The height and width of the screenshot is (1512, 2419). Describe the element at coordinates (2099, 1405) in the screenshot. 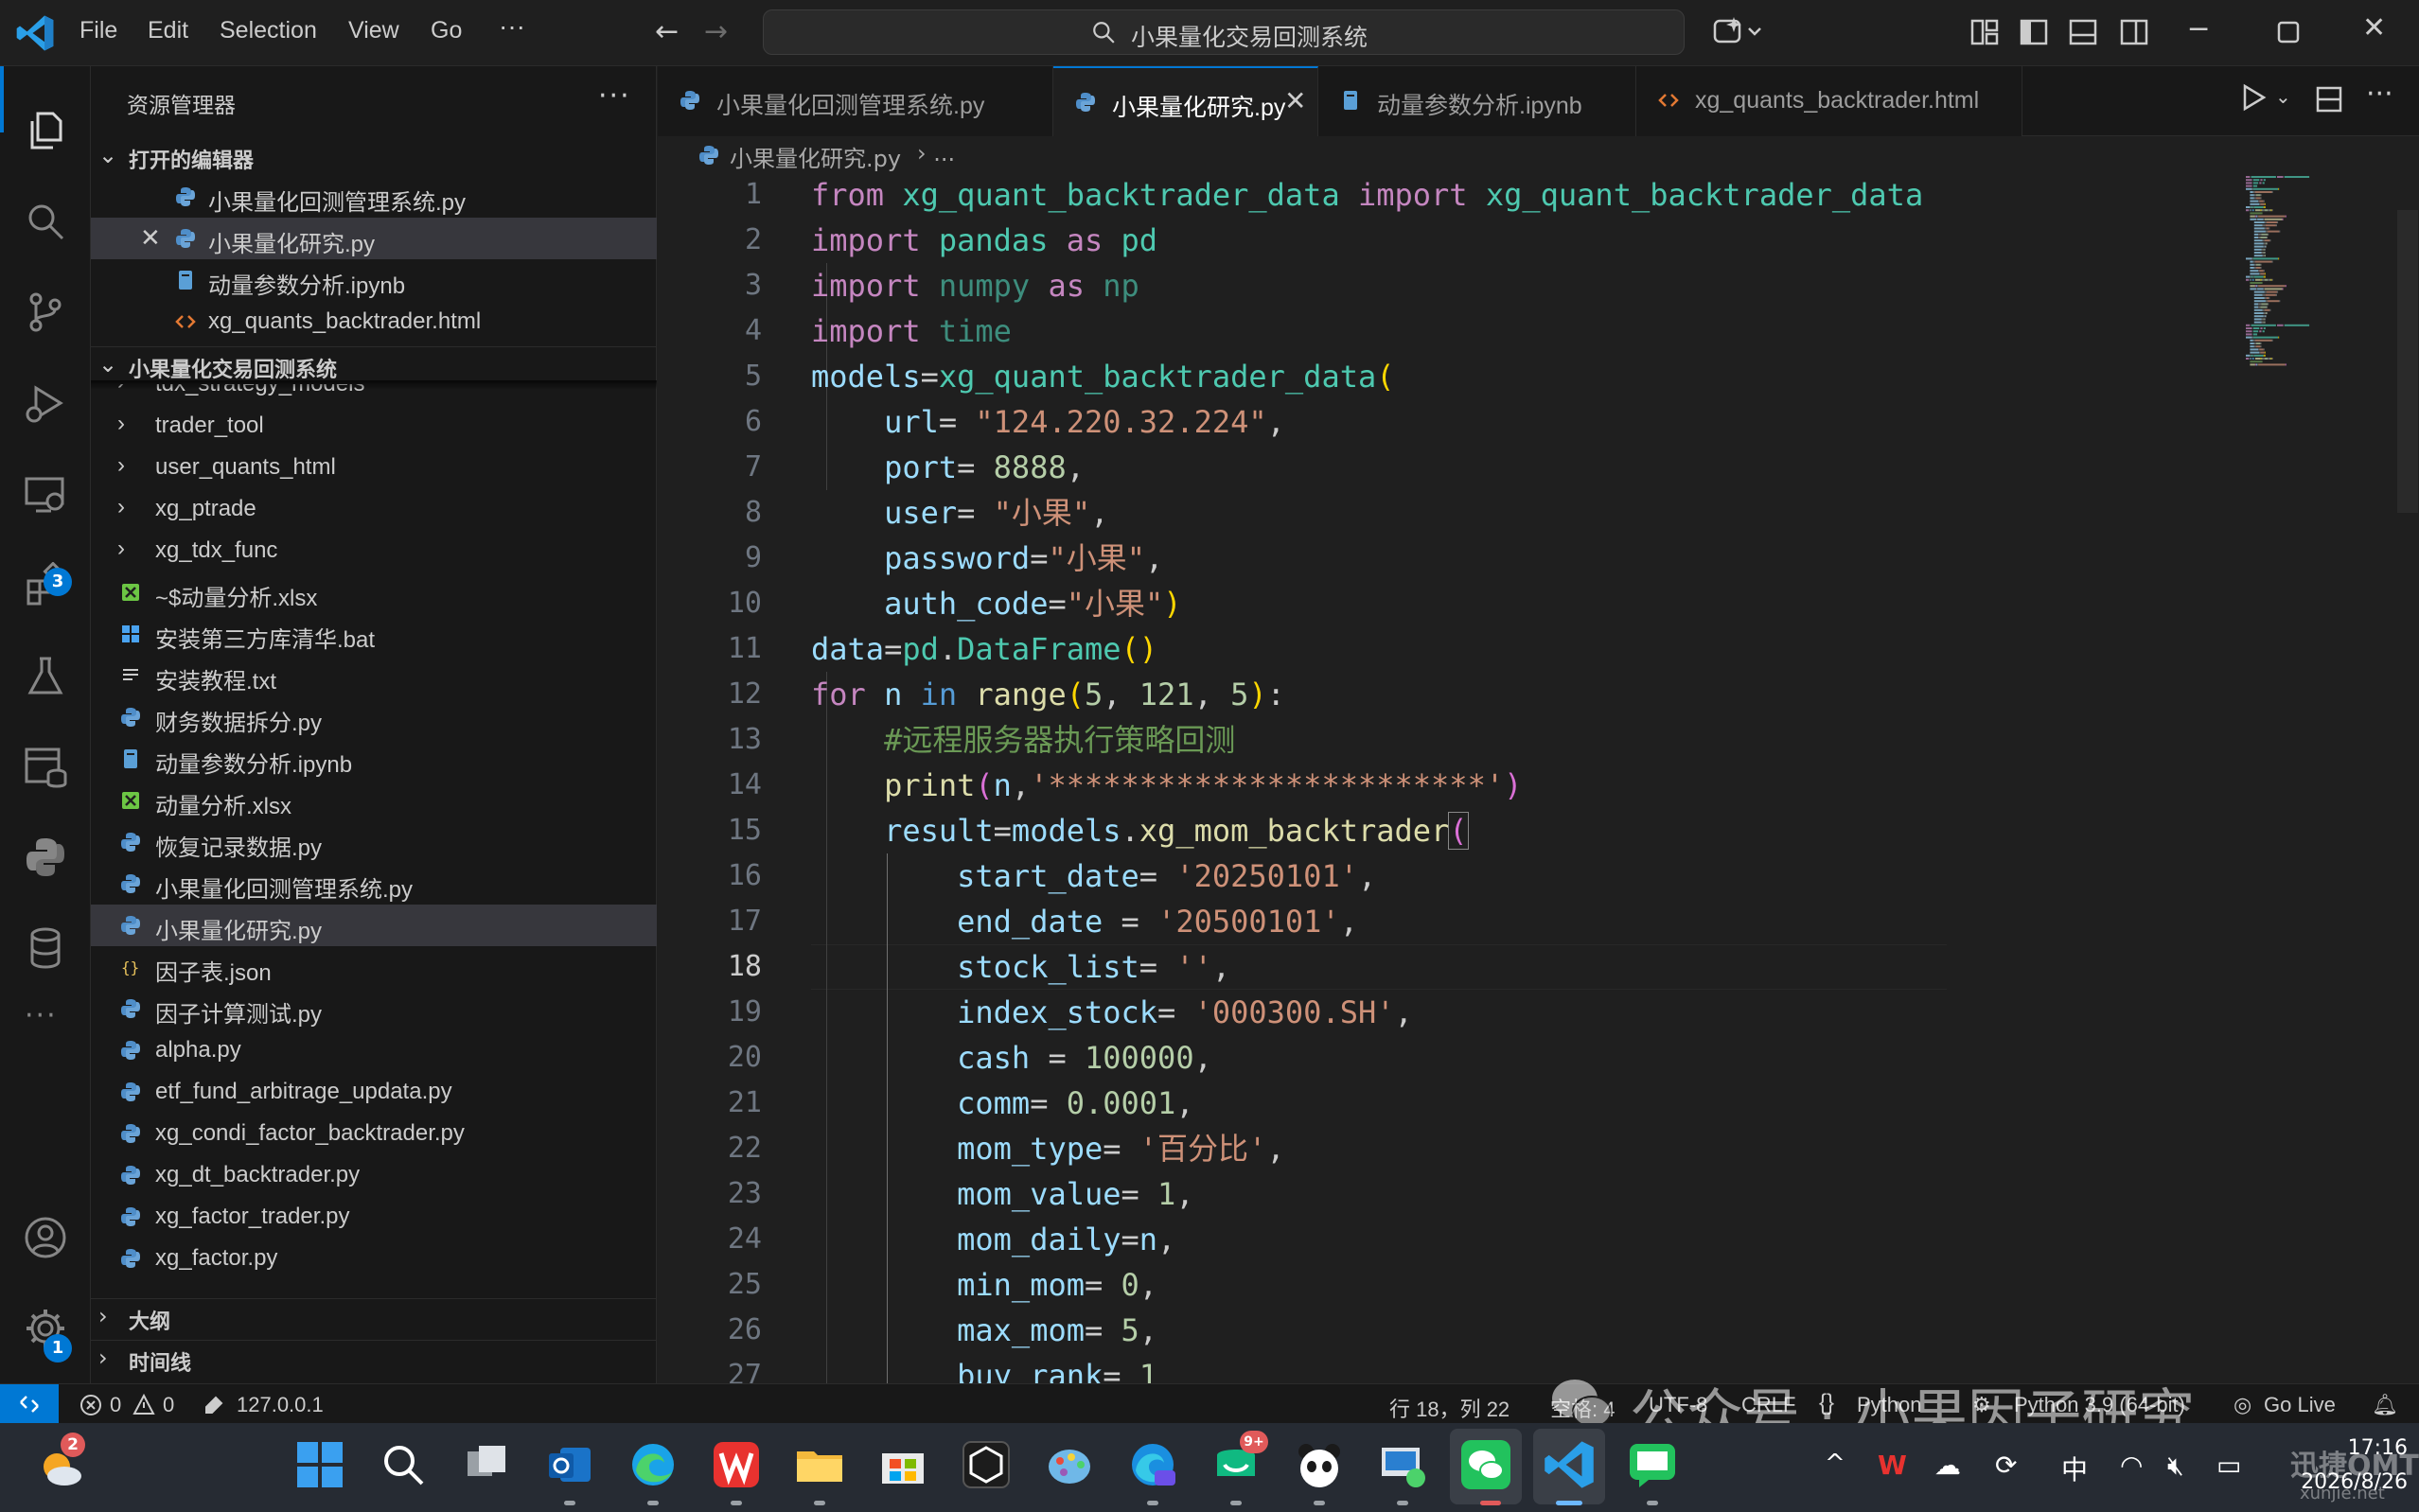

I see `python-interpreter: Python 3.9 (64-bit)` at that location.